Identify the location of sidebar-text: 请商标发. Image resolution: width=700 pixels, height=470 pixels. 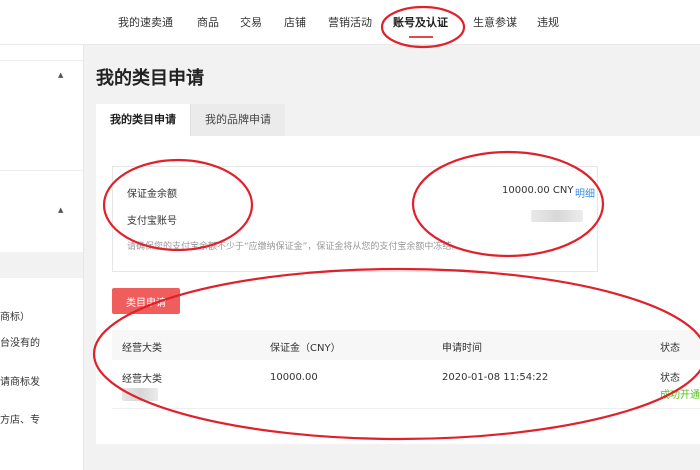
(20, 382).